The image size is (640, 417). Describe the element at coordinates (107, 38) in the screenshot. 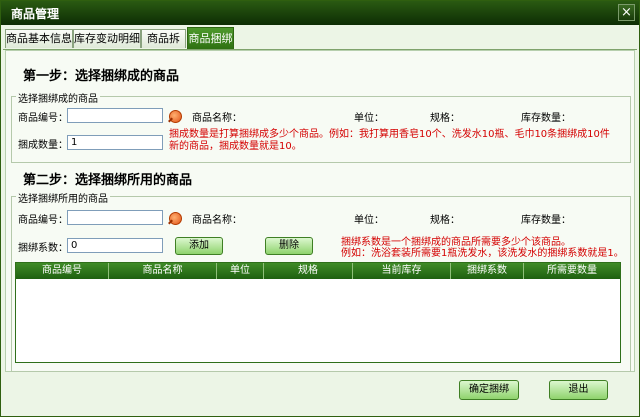

I see `tab-stock-changes: 库存变动明细` at that location.